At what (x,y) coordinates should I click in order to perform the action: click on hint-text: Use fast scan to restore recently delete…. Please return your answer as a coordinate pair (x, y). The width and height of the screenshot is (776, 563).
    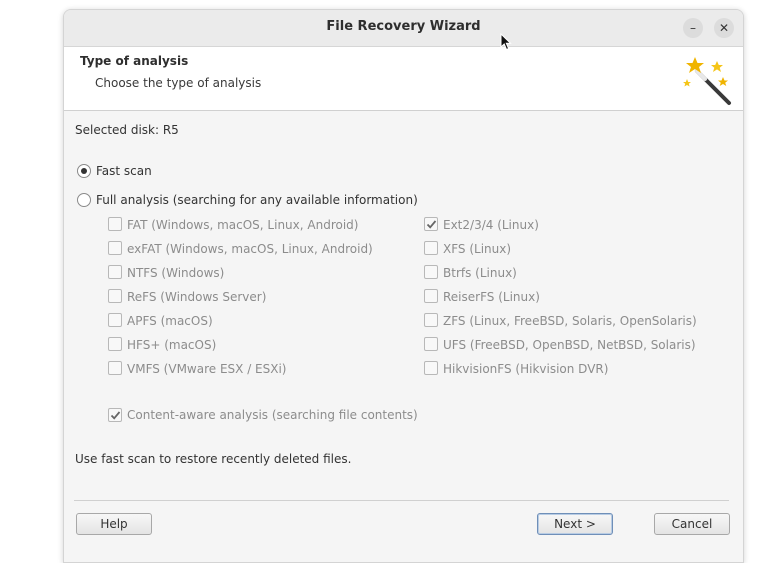
    Looking at the image, I should click on (213, 459).